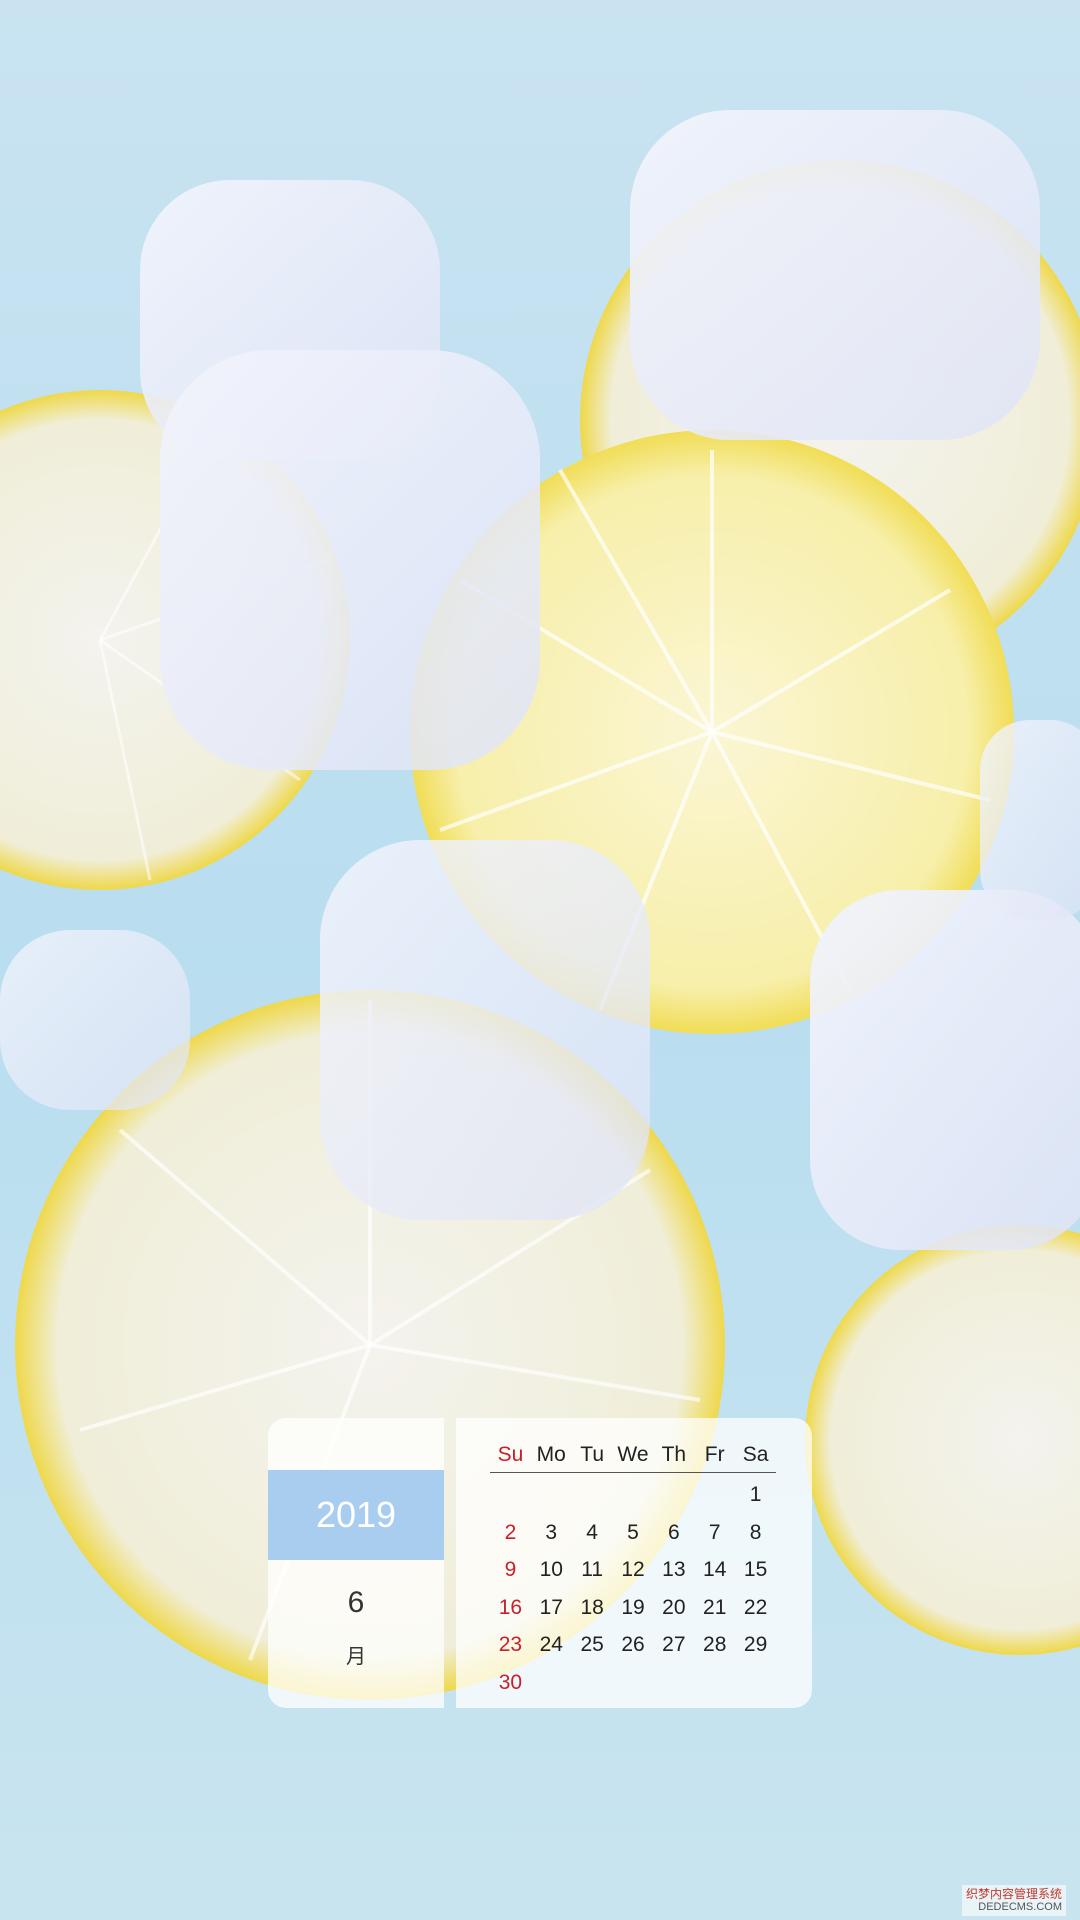 Image resolution: width=1080 pixels, height=1920 pixels. I want to click on watermark: 织梦内容管理系统 DEDECMS.COM, so click(1013, 1900).